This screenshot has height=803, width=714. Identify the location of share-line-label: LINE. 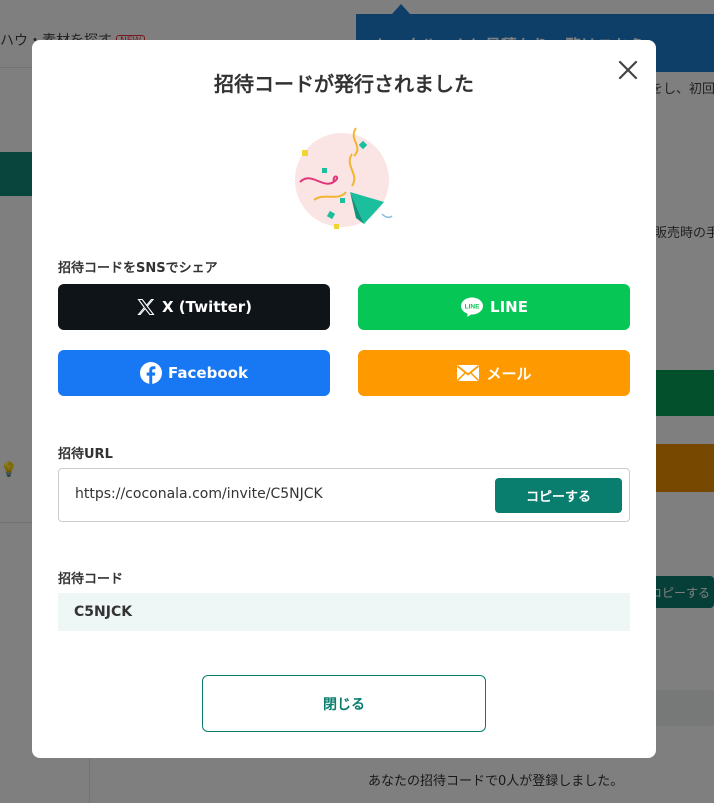
(509, 307).